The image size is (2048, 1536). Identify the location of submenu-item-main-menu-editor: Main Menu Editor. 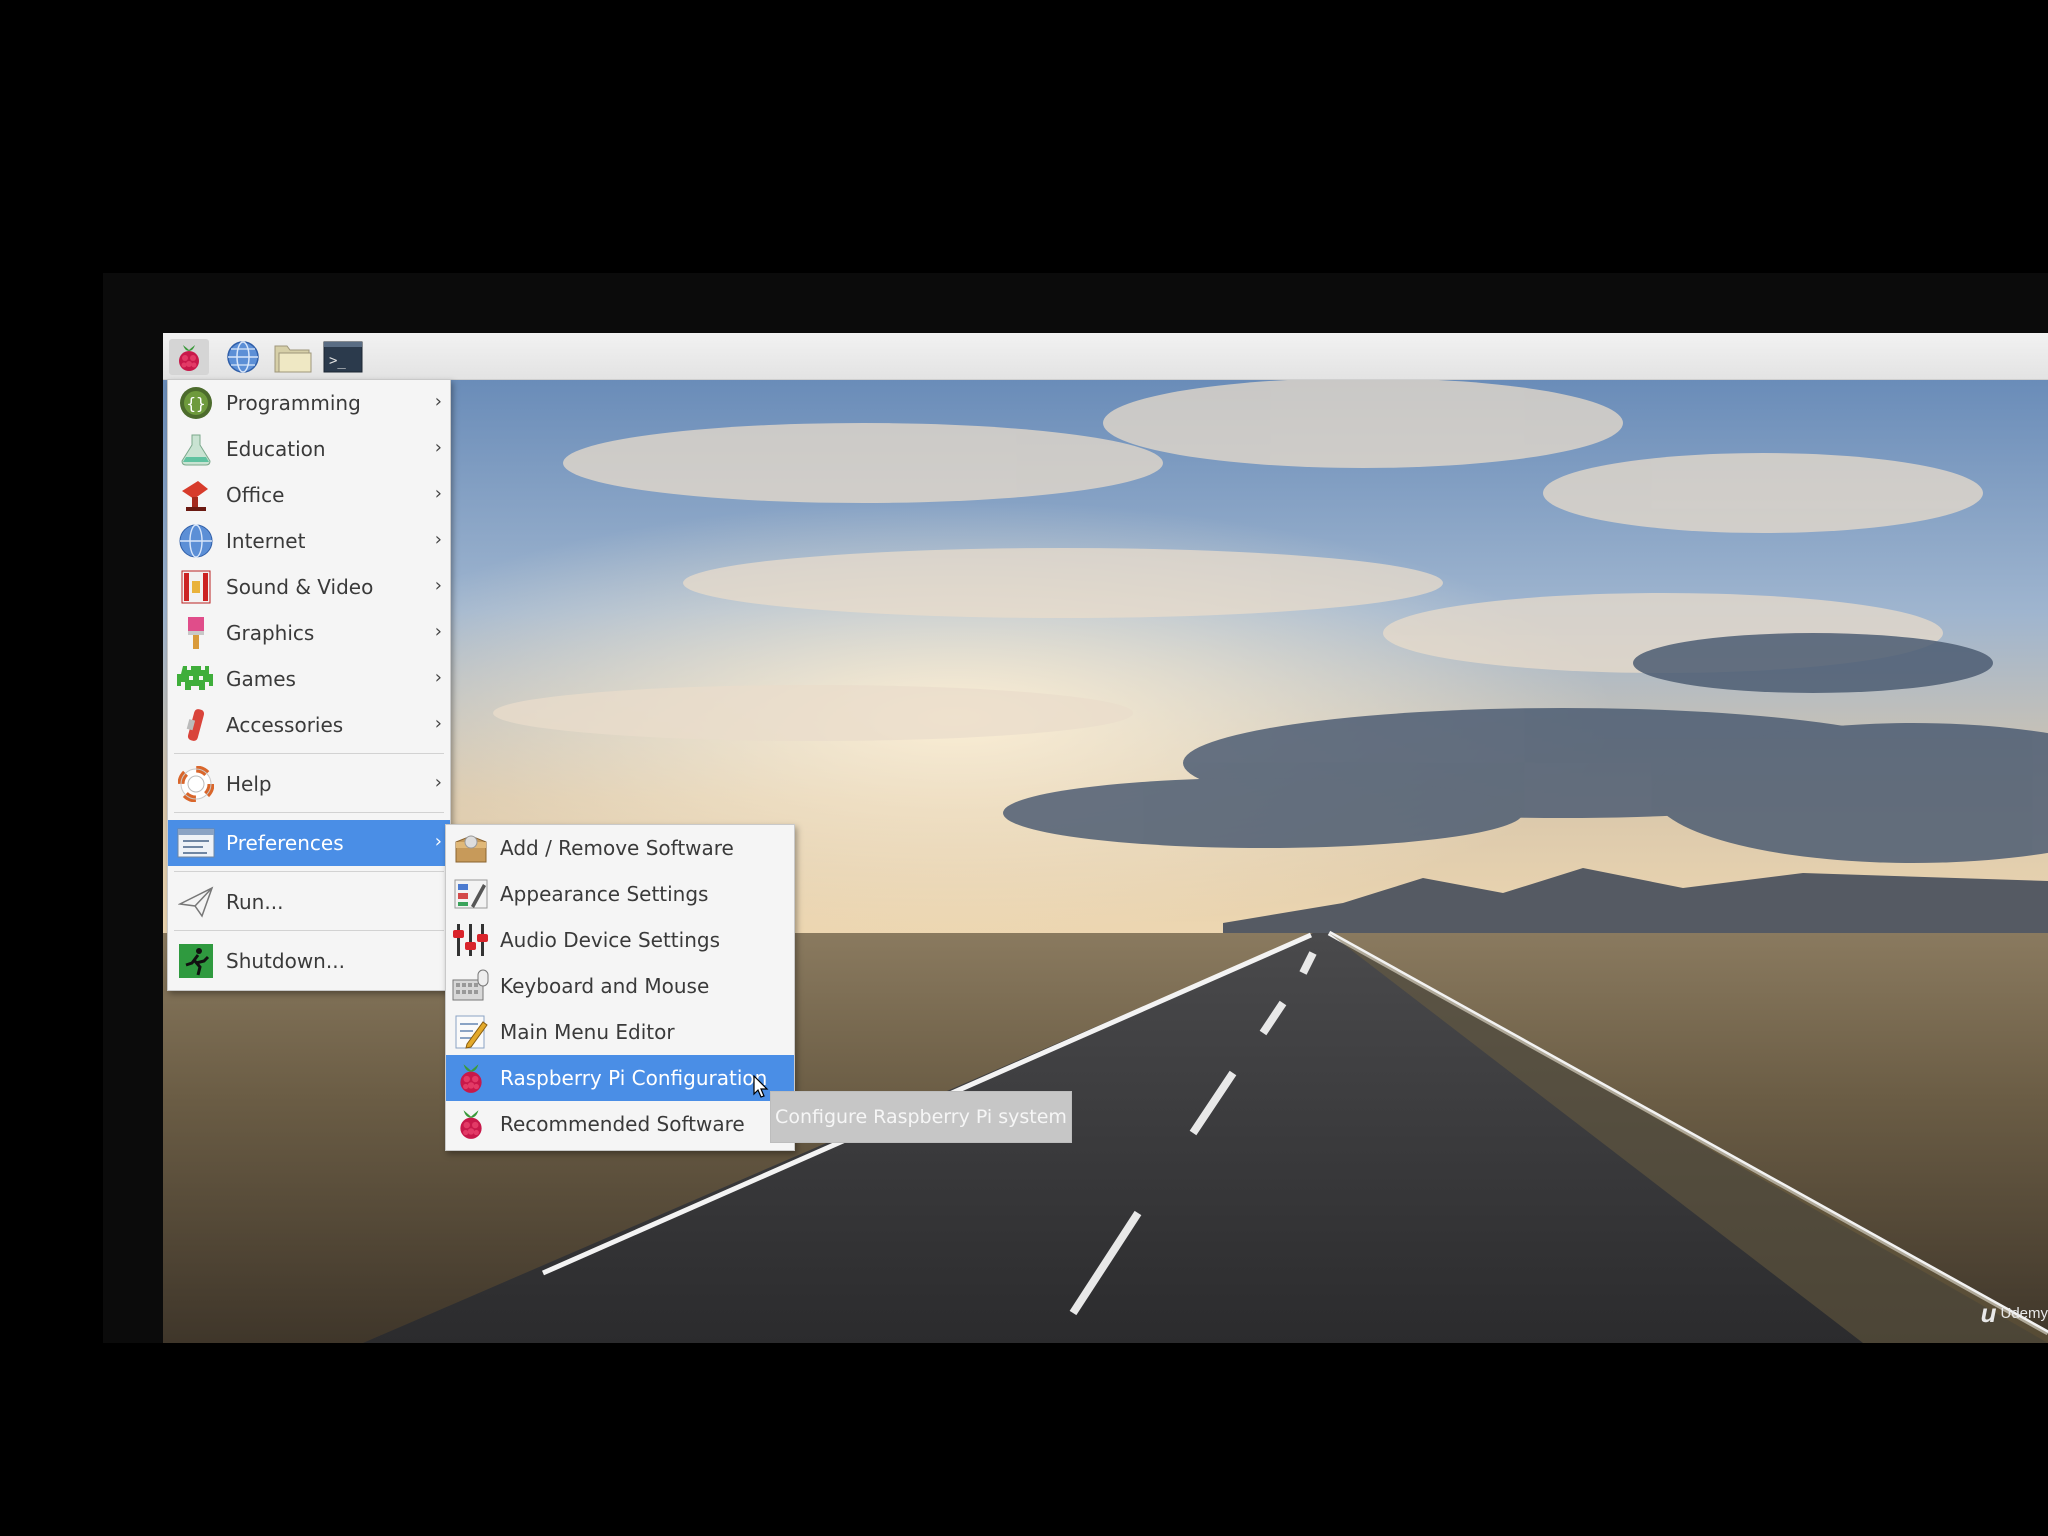
(620, 1032).